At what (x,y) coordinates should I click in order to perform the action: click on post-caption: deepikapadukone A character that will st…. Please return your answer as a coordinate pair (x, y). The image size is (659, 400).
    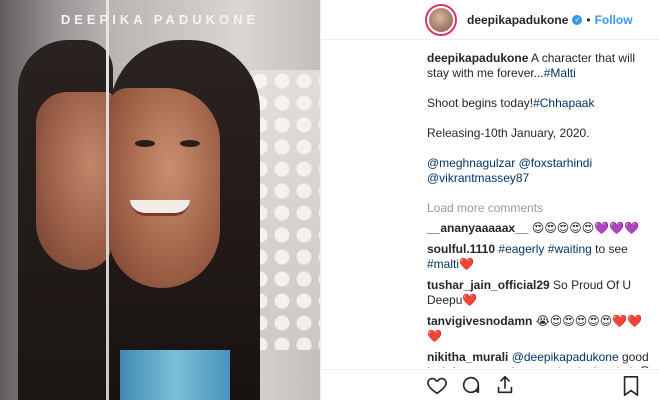
    Looking at the image, I should click on (540, 118).